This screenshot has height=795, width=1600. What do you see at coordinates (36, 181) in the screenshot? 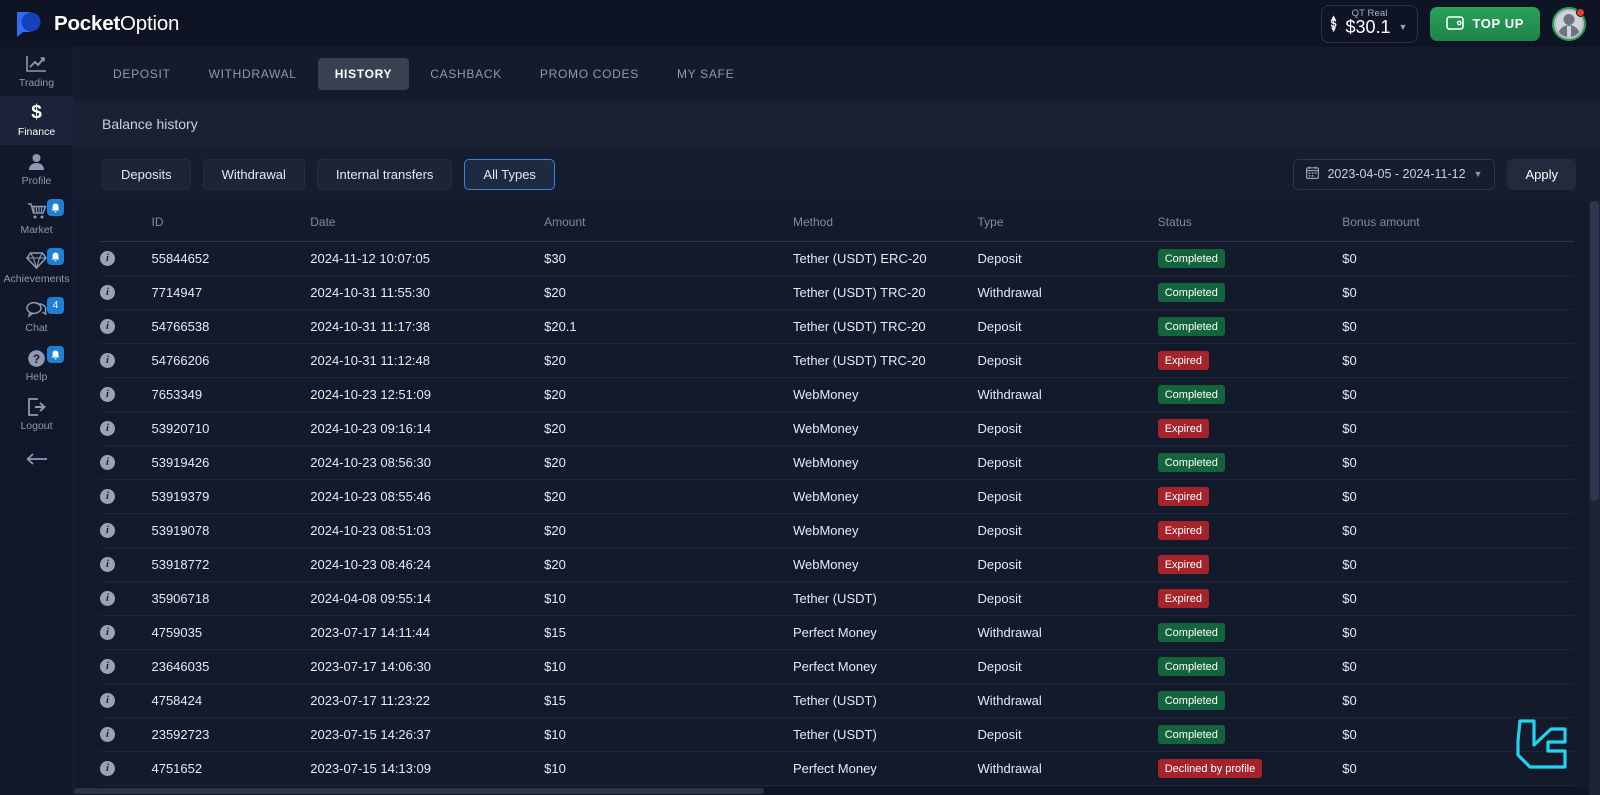
I see `sidebar-item-label: Profile` at bounding box center [36, 181].